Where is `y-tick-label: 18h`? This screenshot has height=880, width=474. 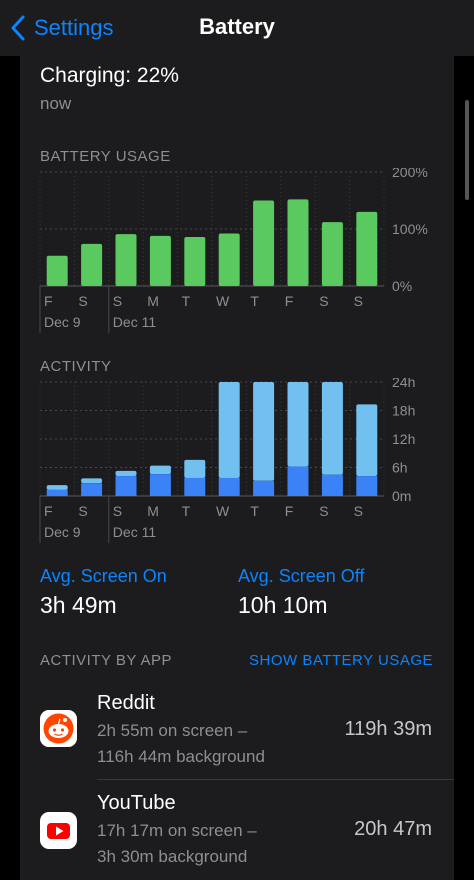
y-tick-label: 18h is located at coordinates (403, 411).